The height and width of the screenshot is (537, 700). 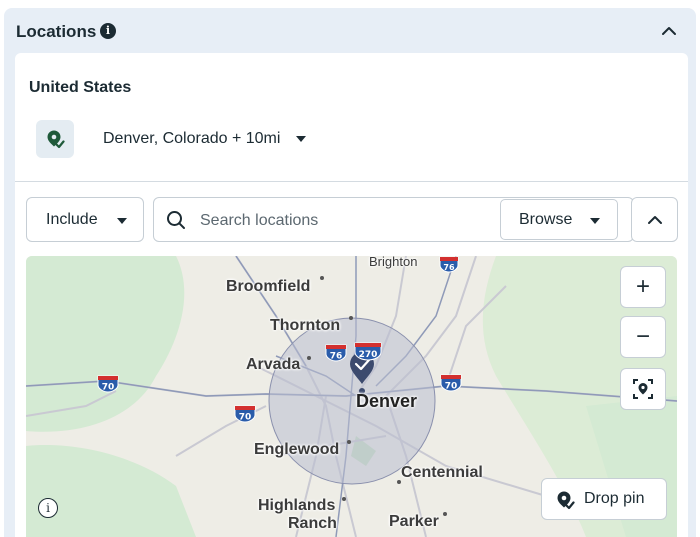 I want to click on selected-location: Denver, Colorado + 10mi, so click(x=191, y=139).